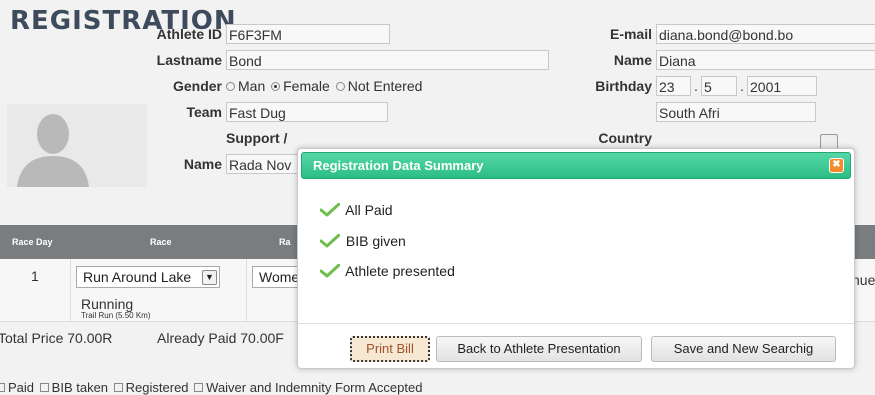 The width and height of the screenshot is (875, 395). What do you see at coordinates (765, 60) in the screenshot?
I see `name-field: Diana` at bounding box center [765, 60].